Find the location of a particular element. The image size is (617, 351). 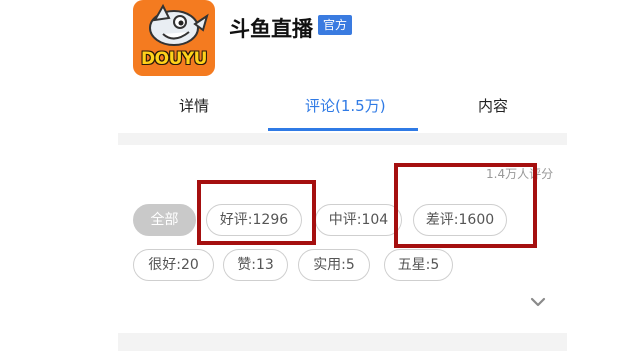

bottom-divider is located at coordinates (342, 342).